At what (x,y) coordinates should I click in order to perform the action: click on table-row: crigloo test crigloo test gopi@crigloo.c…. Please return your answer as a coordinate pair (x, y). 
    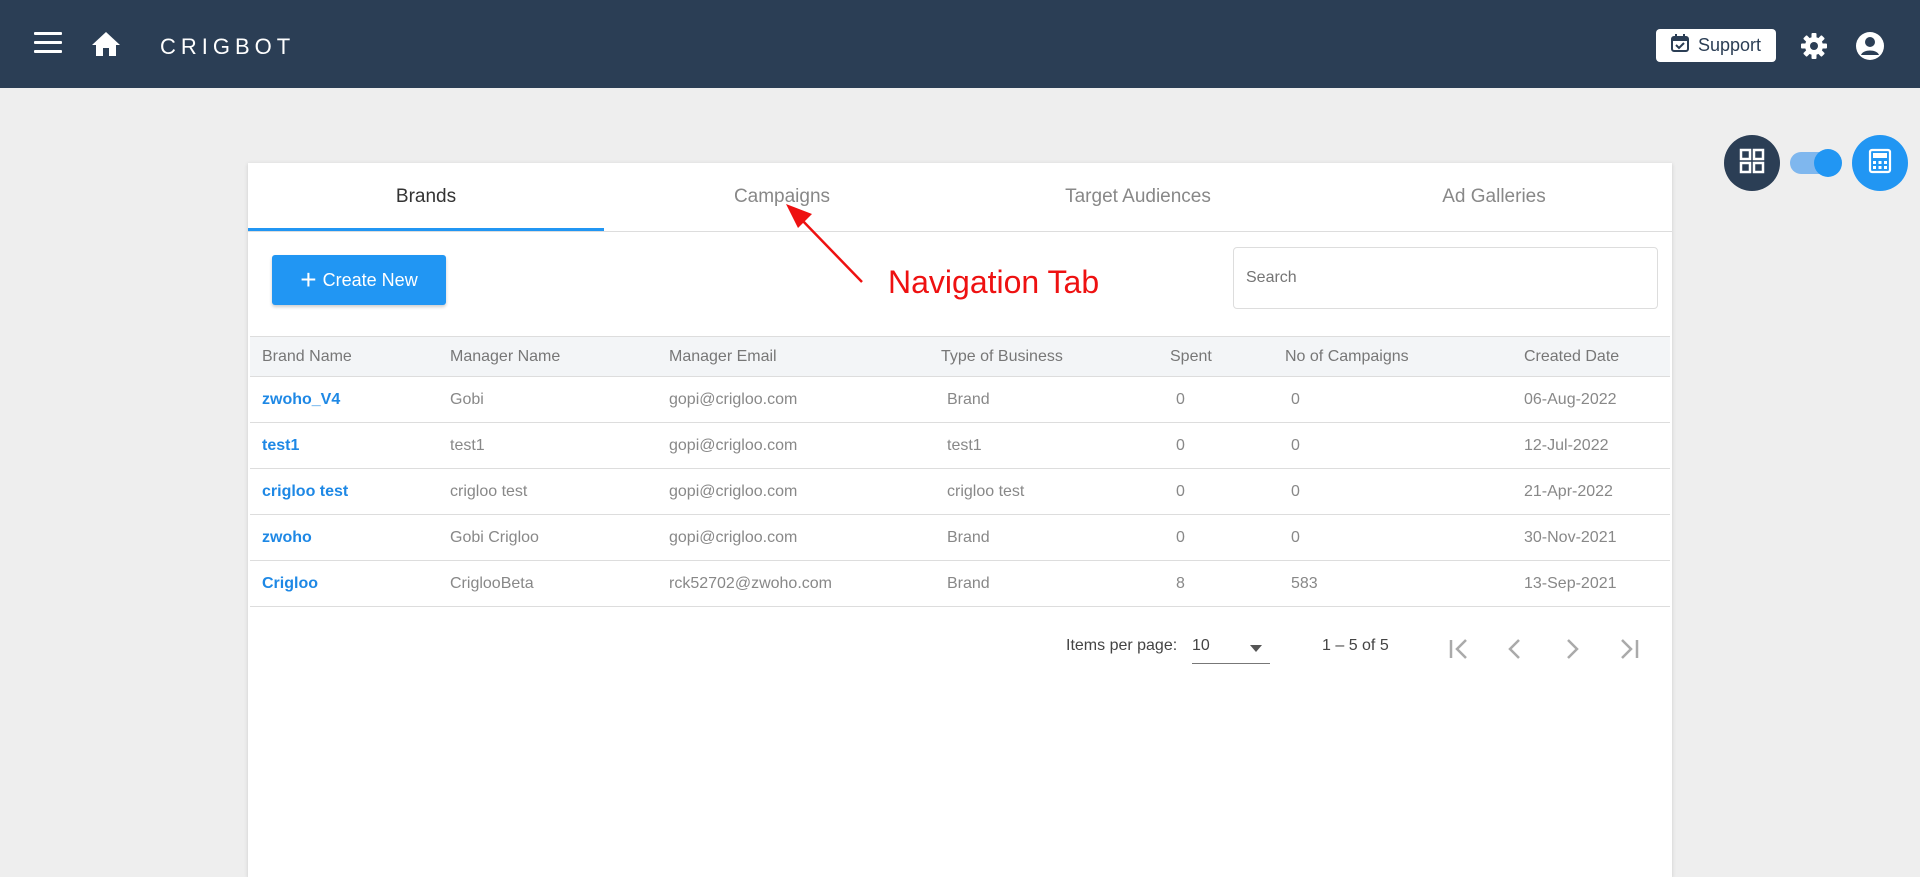
    Looking at the image, I should click on (960, 491).